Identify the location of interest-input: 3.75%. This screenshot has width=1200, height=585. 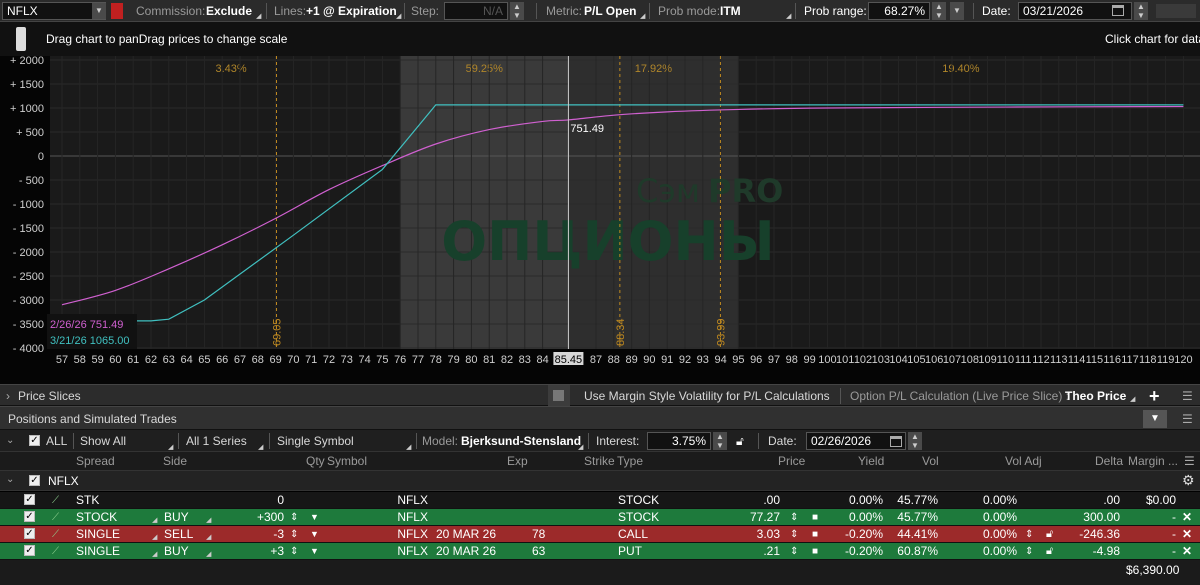
(679, 441).